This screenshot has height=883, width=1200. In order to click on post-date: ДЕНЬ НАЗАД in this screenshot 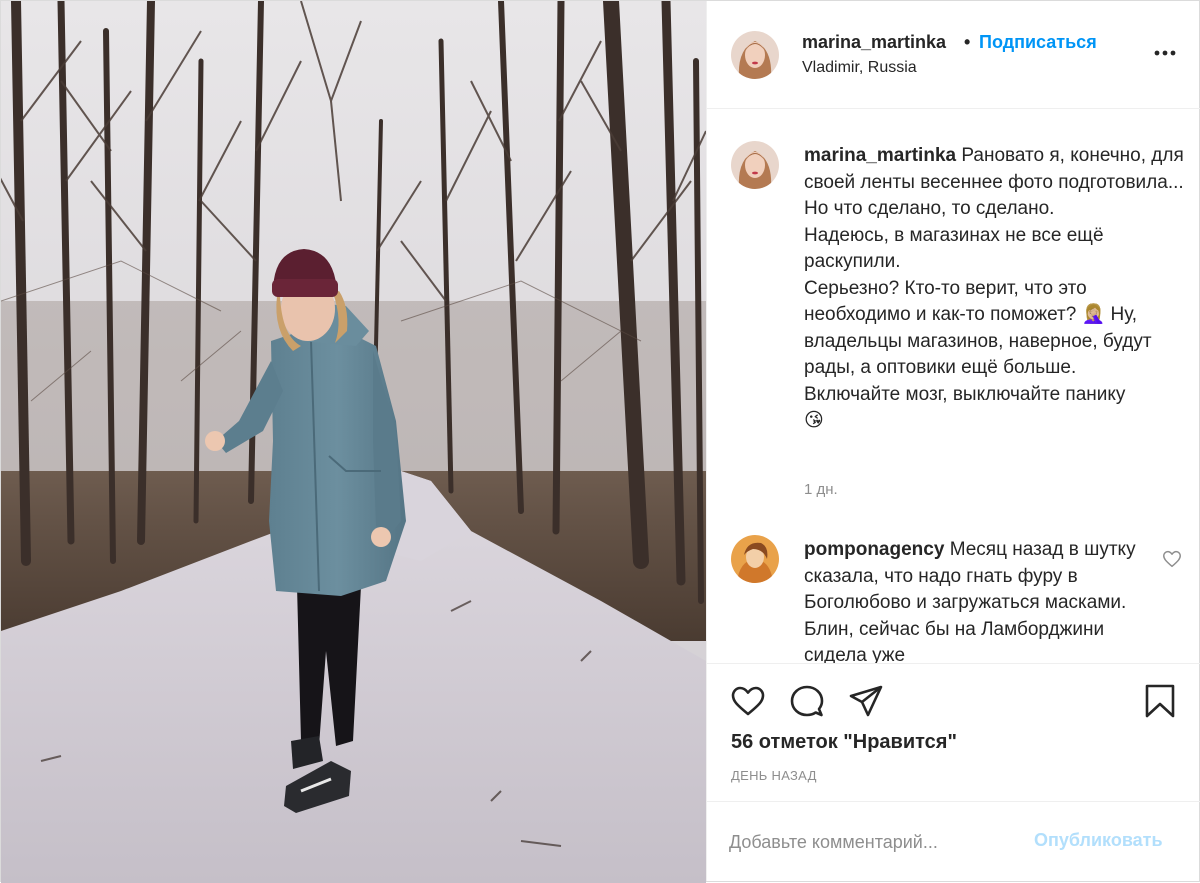, I will do `click(774, 775)`.